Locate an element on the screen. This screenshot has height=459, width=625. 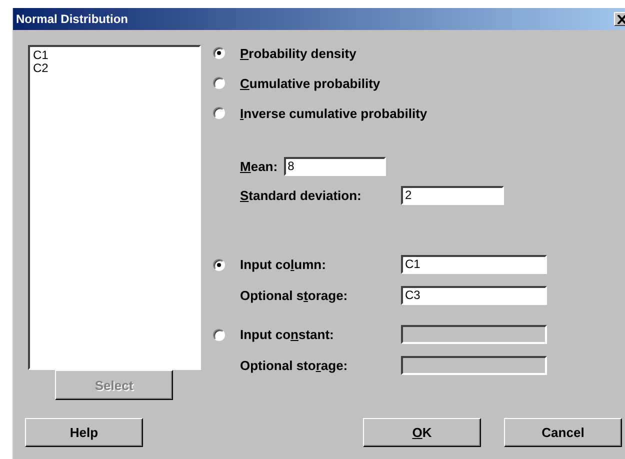
ok-button: OK is located at coordinates (422, 432).